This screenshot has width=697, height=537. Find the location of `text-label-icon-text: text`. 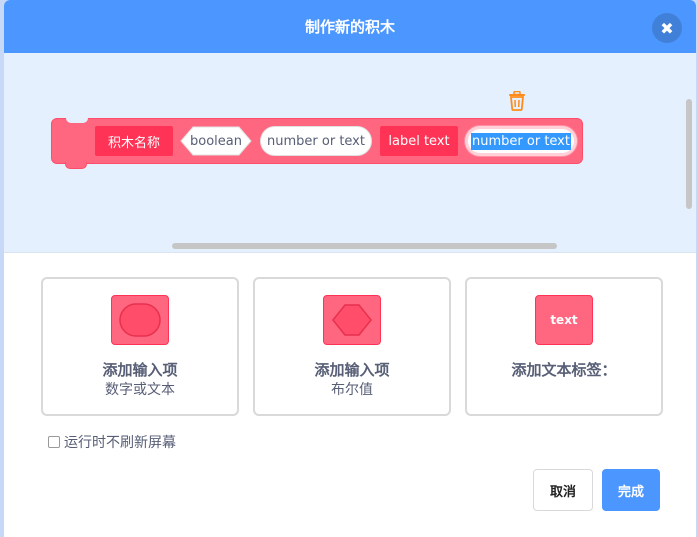

text-label-icon-text: text is located at coordinates (564, 320).